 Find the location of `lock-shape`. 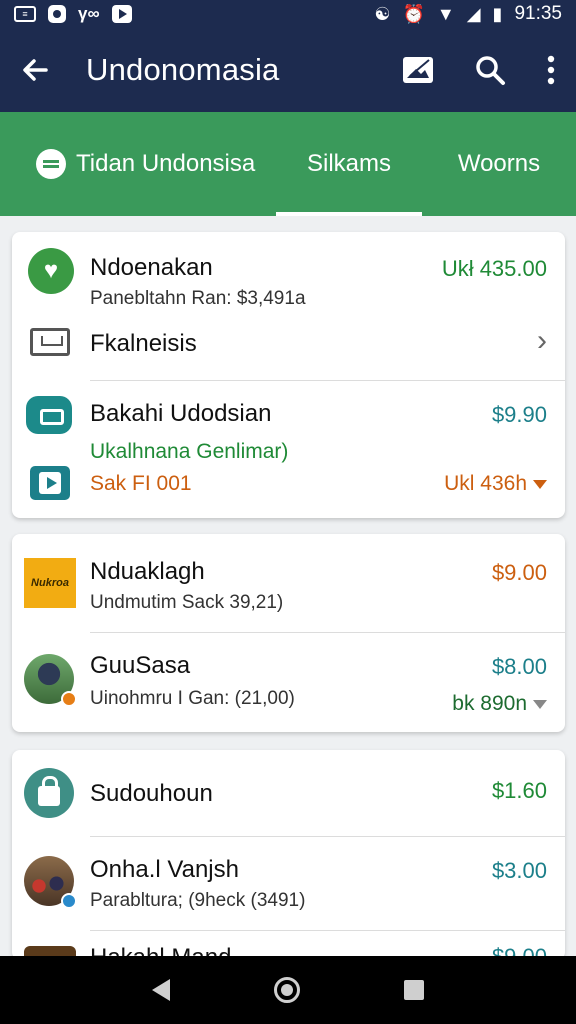

lock-shape is located at coordinates (49, 791).